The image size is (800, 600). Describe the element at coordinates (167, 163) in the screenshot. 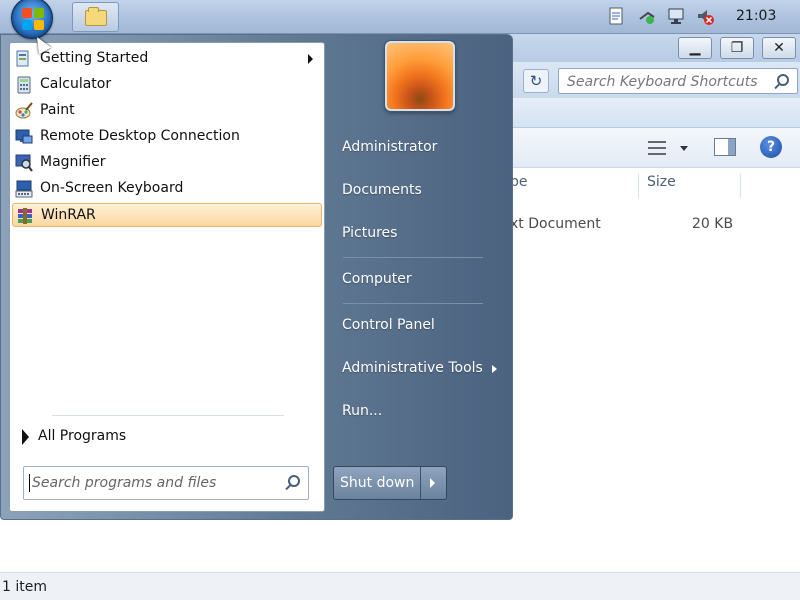

I see `program-magnifier: Magnifier` at that location.